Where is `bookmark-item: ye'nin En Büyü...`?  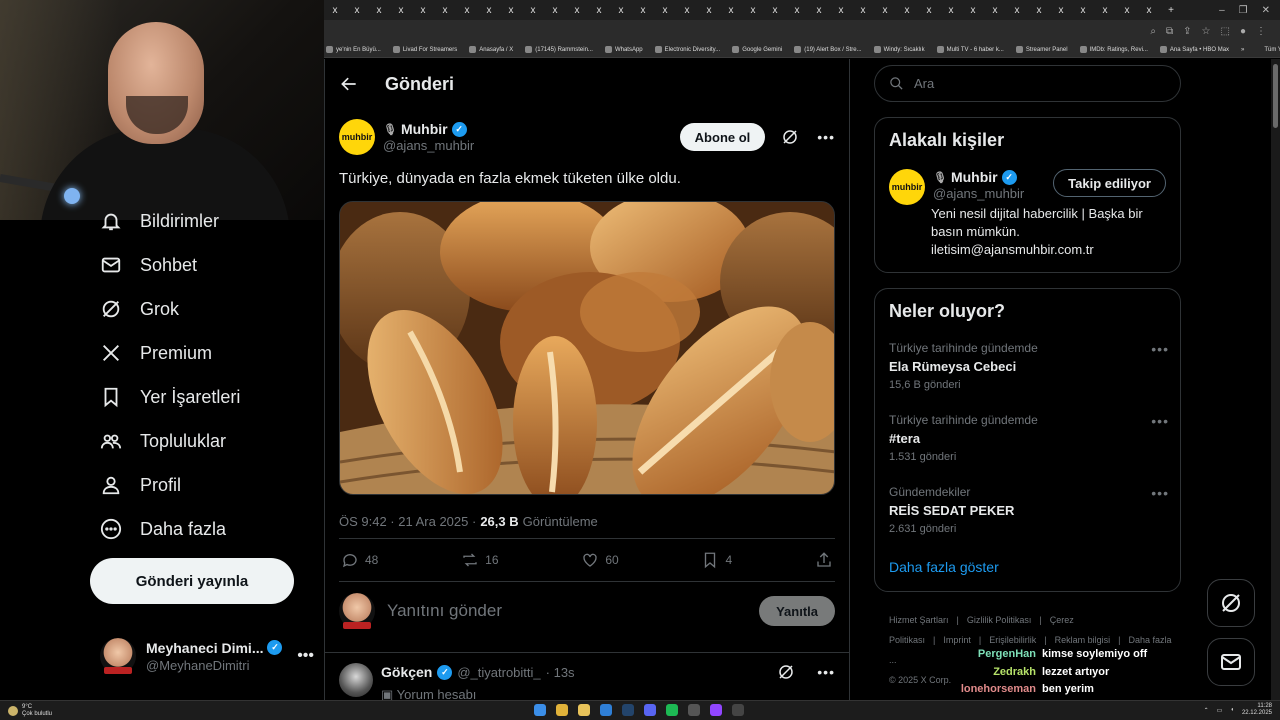
bookmark-item: ye'nin En Büyü... is located at coordinates (353, 49).